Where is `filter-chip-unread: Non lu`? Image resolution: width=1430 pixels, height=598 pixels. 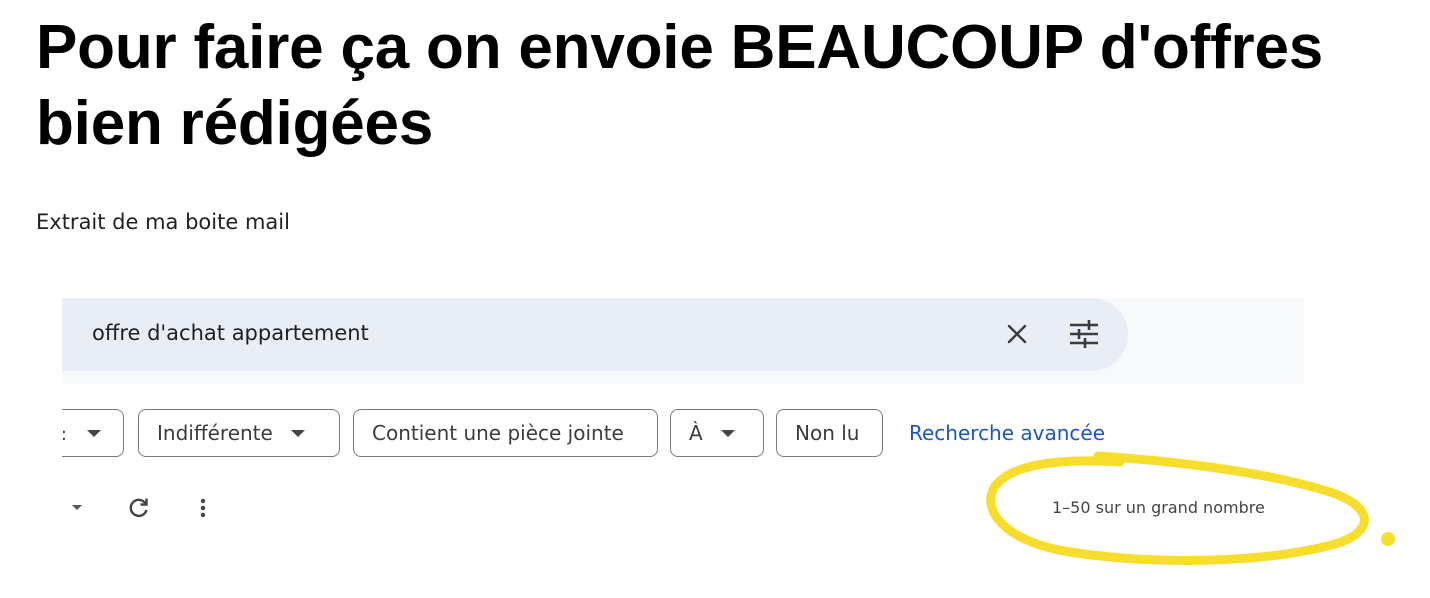 filter-chip-unread: Non lu is located at coordinates (829, 433).